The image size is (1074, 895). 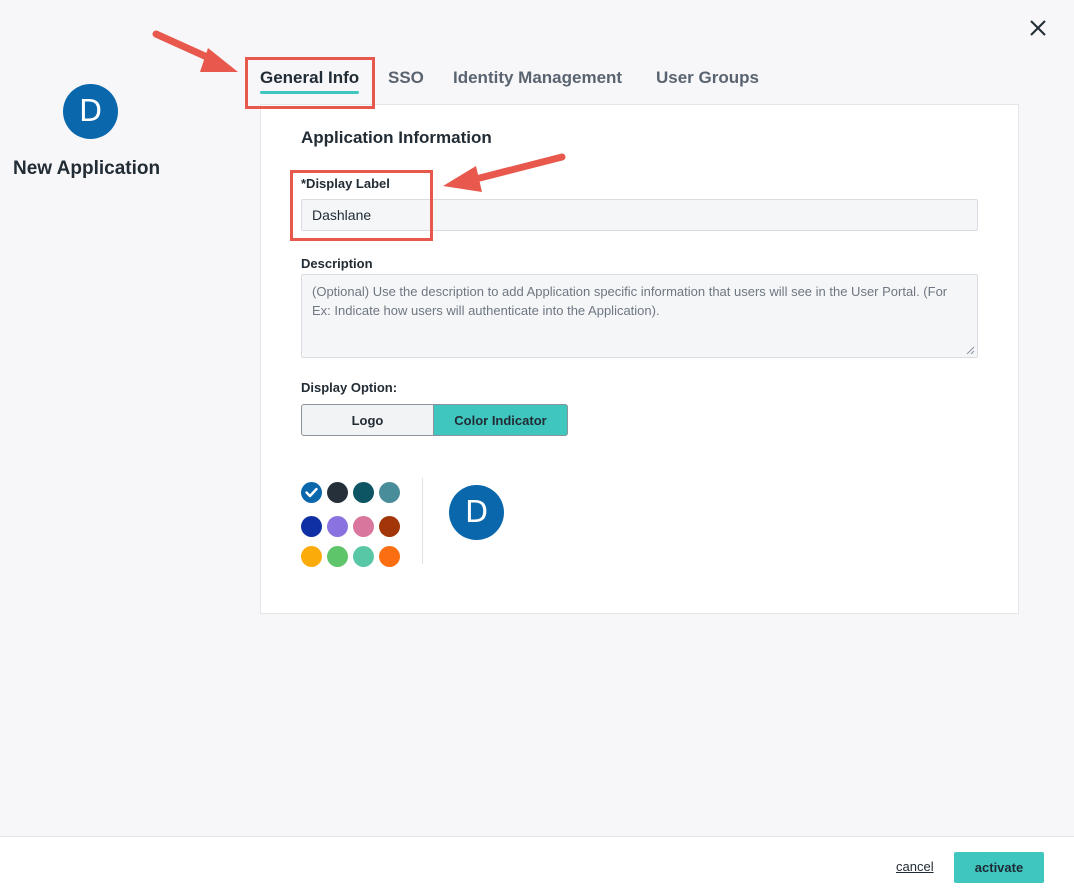 I want to click on display-option-toggle: Logo Color Indicator, so click(x=434, y=420).